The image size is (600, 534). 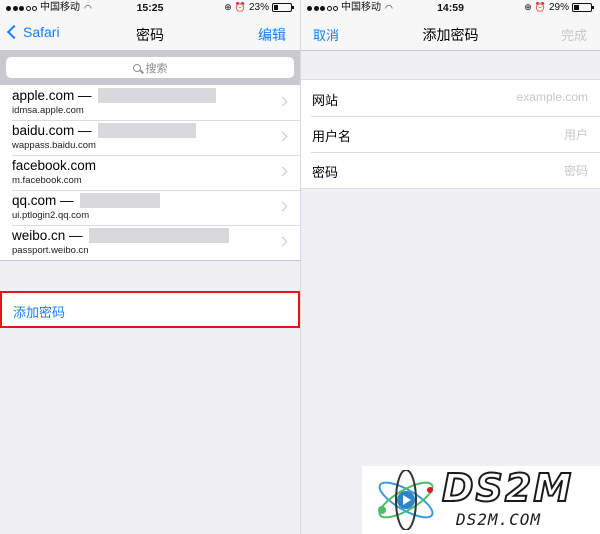 What do you see at coordinates (574, 34) in the screenshot?
I see `done-button: 完成` at bounding box center [574, 34].